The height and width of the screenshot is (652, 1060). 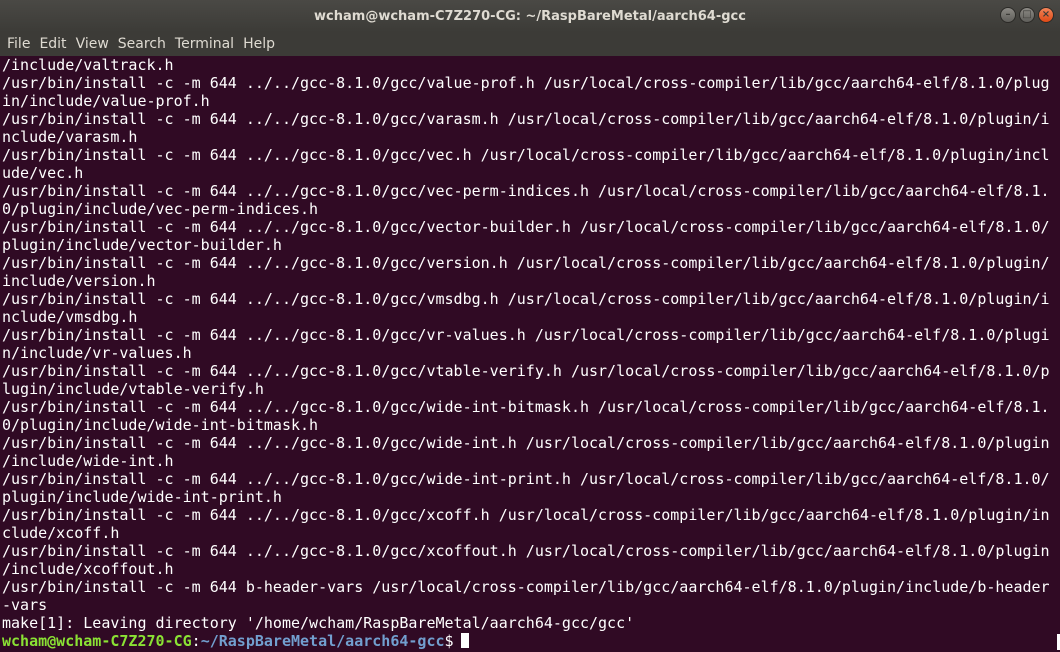 I want to click on prompt-user-host: wcham@wcham-C7Z270-CG, so click(x=97, y=641).